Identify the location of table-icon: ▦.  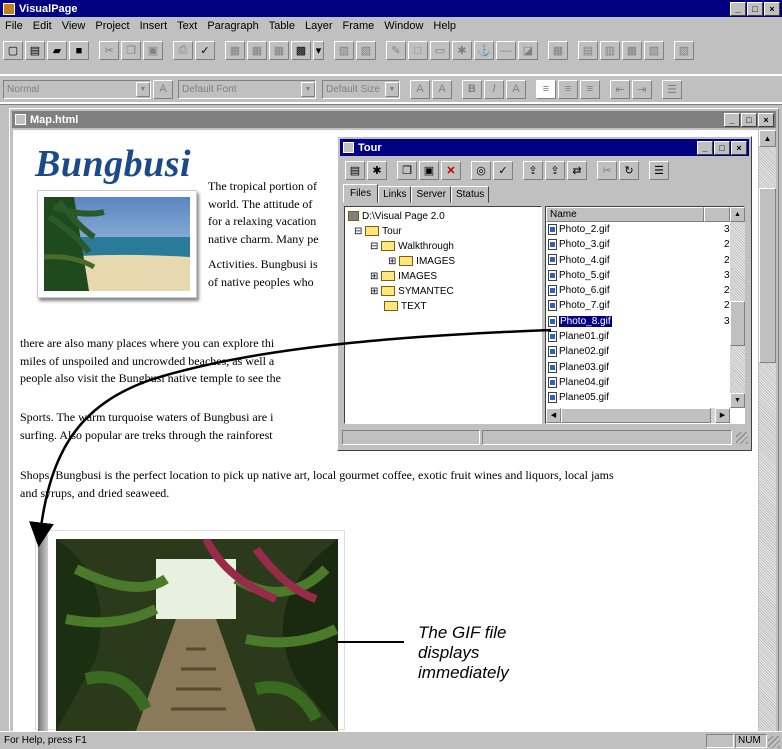
(558, 50).